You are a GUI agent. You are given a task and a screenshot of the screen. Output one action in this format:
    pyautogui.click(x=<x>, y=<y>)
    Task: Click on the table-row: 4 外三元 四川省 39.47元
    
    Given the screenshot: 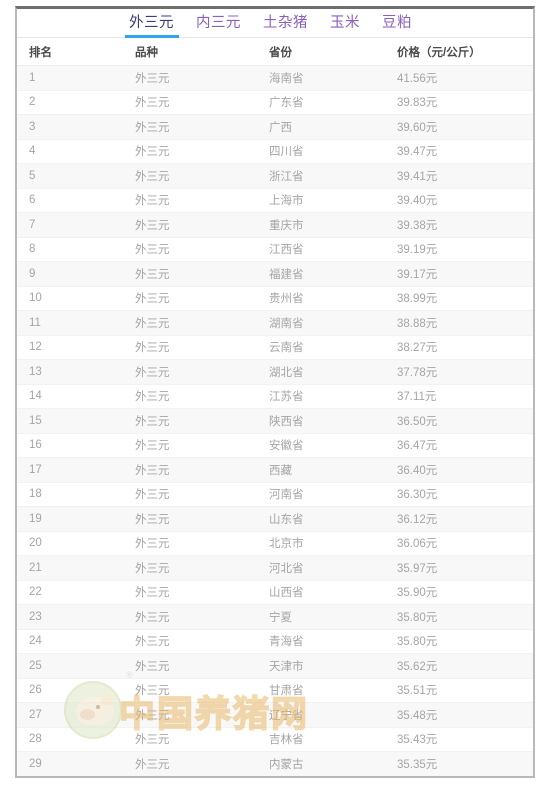 What is the action you would take?
    pyautogui.click(x=275, y=151)
    